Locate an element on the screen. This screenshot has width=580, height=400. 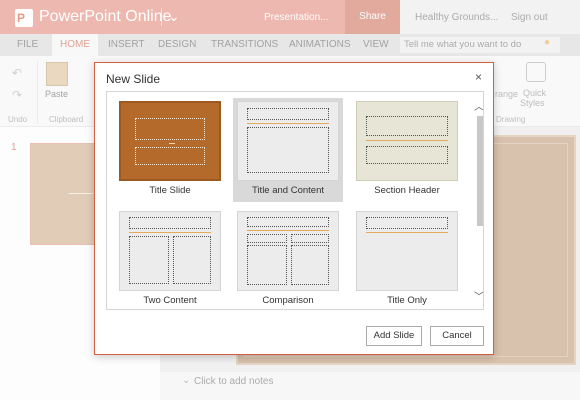
layout-title-slide: Title Slide is located at coordinates (170, 150).